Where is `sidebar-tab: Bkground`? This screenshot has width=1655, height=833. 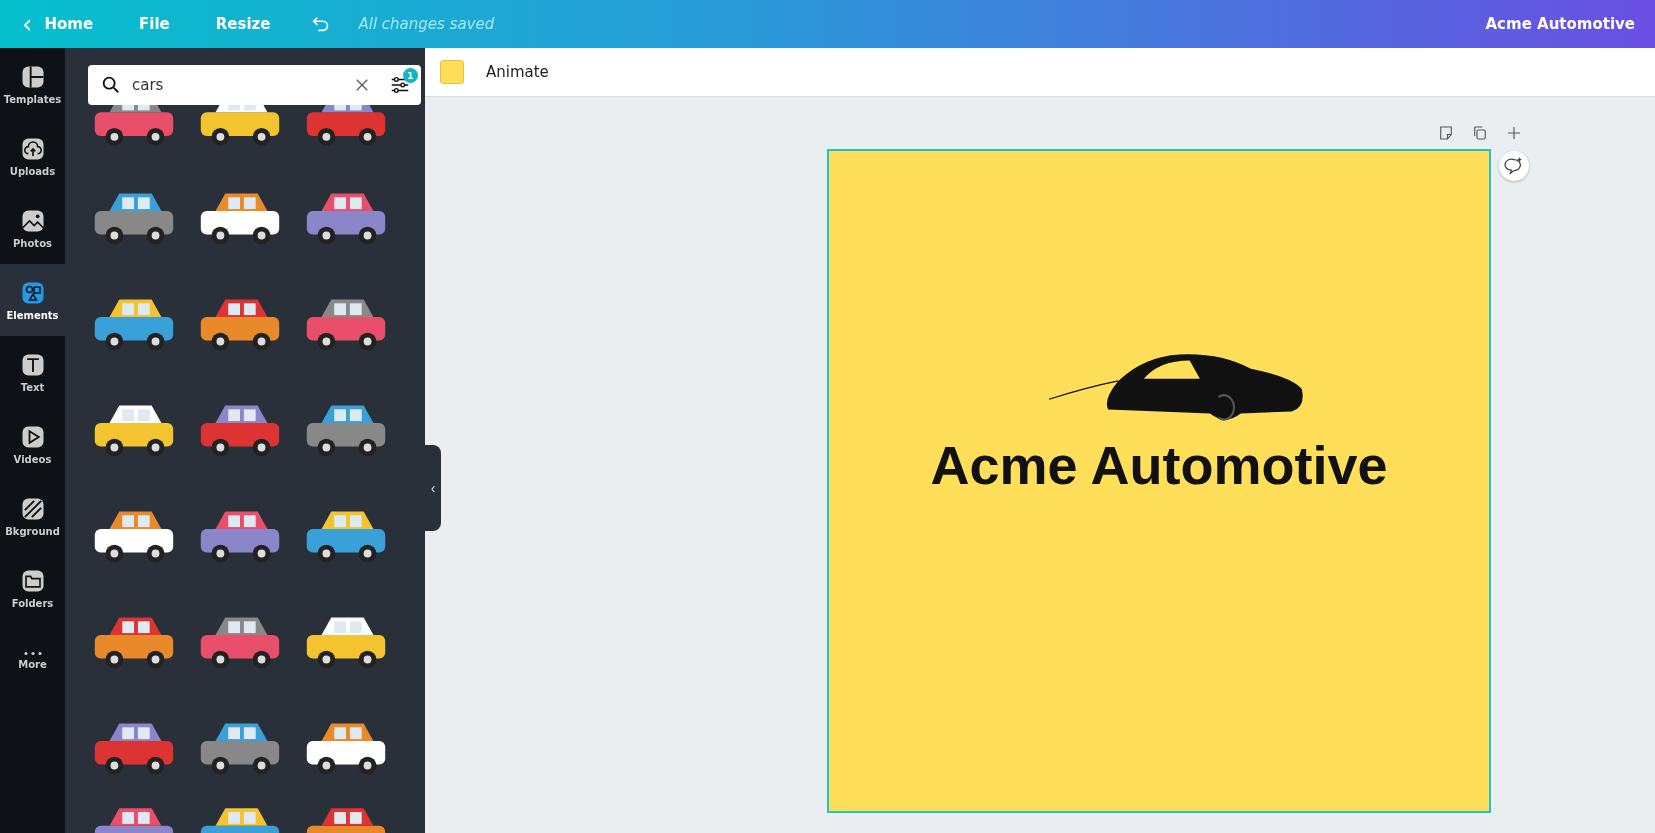 sidebar-tab: Bkground is located at coordinates (32, 516).